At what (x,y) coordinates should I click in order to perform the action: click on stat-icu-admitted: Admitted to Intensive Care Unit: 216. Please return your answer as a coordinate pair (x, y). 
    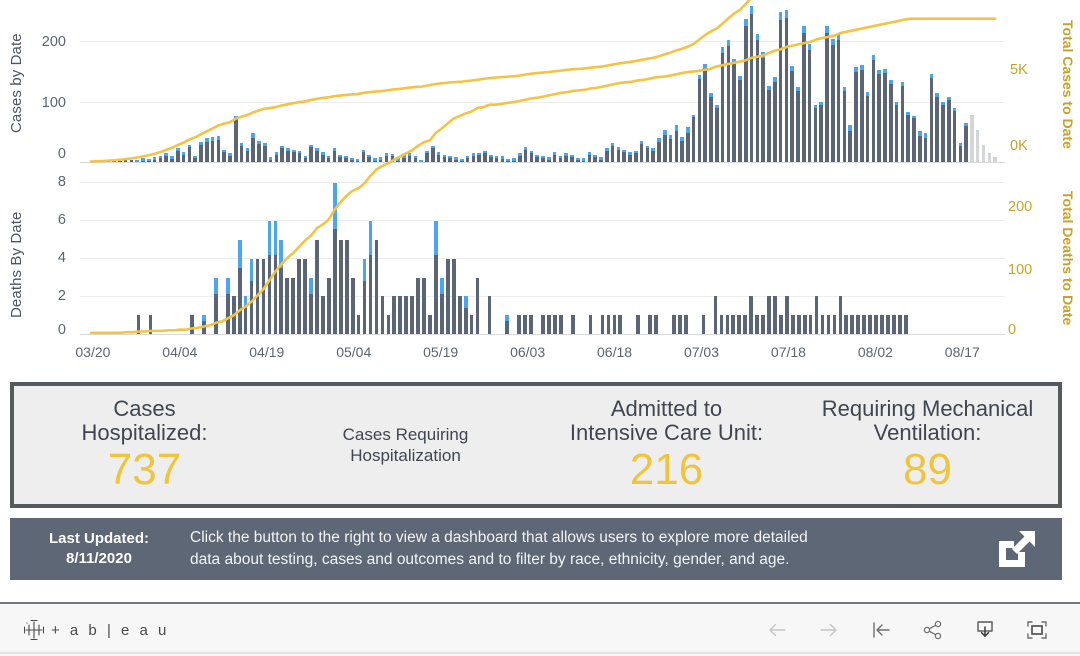
    Looking at the image, I should click on (666, 445).